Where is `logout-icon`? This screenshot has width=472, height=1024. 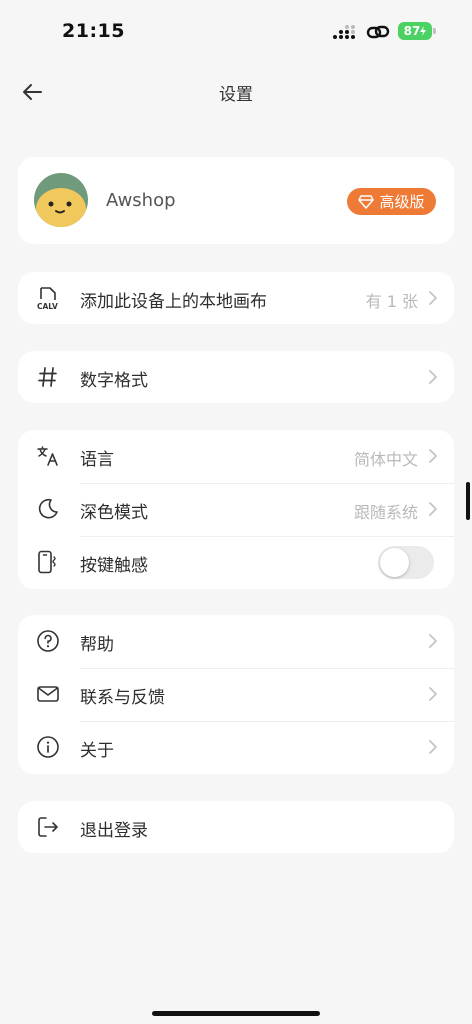 logout-icon is located at coordinates (48, 827).